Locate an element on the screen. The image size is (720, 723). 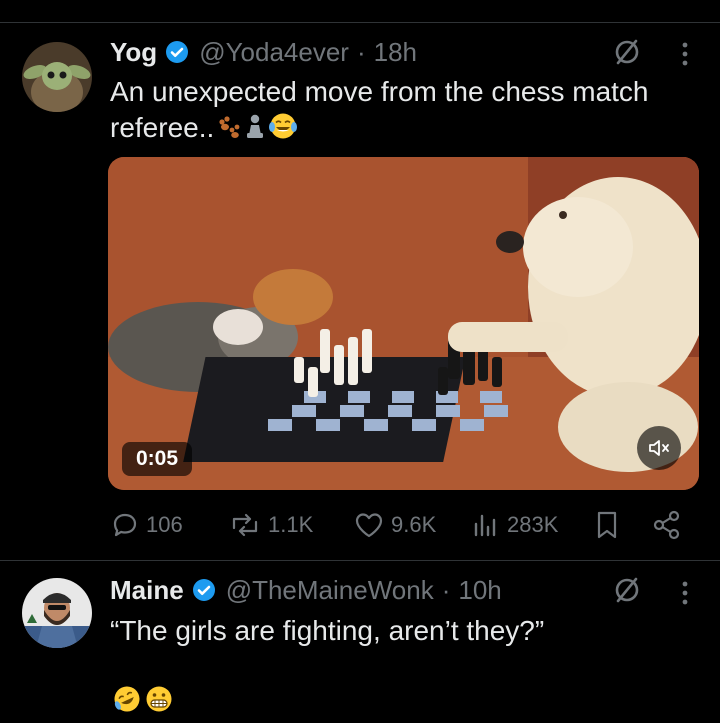
reply-icon is located at coordinates (125, 525).